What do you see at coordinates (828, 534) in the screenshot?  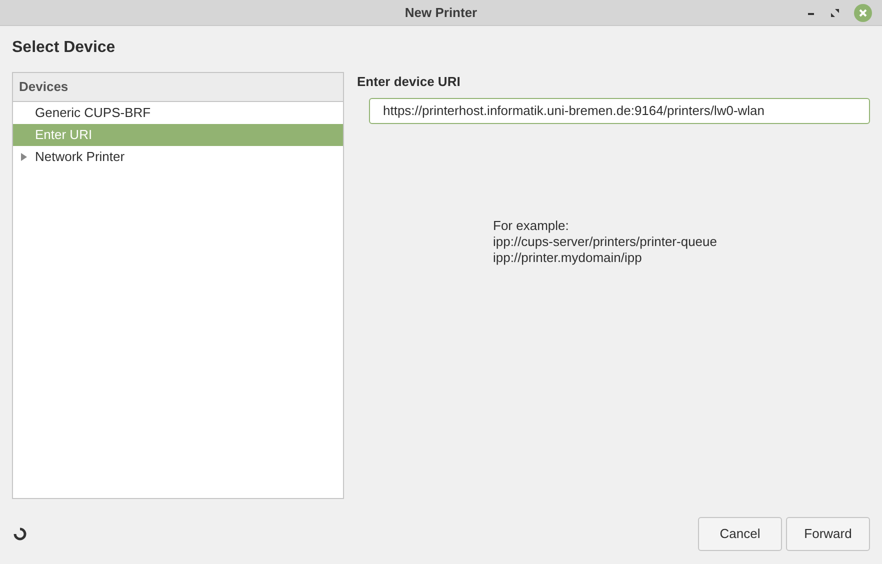 I see `forward-button: Forward` at bounding box center [828, 534].